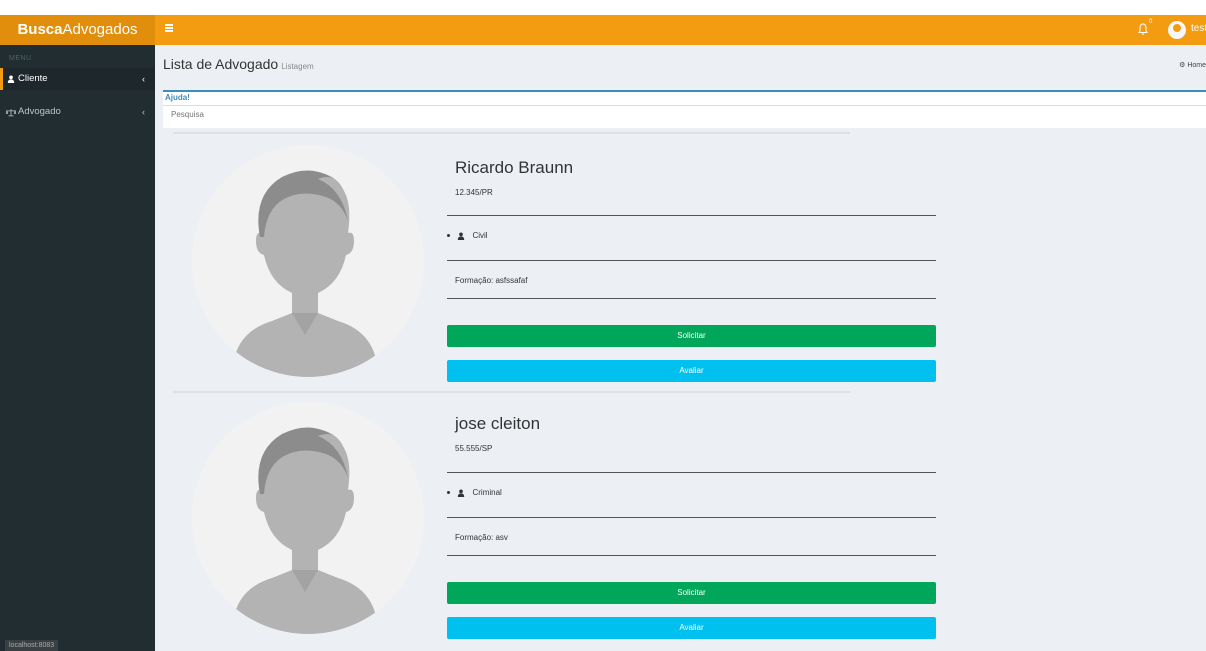 The width and height of the screenshot is (1206, 651). Describe the element at coordinates (491, 280) in the screenshot. I see `lawyer-education: Formação: asfssafaf` at that location.